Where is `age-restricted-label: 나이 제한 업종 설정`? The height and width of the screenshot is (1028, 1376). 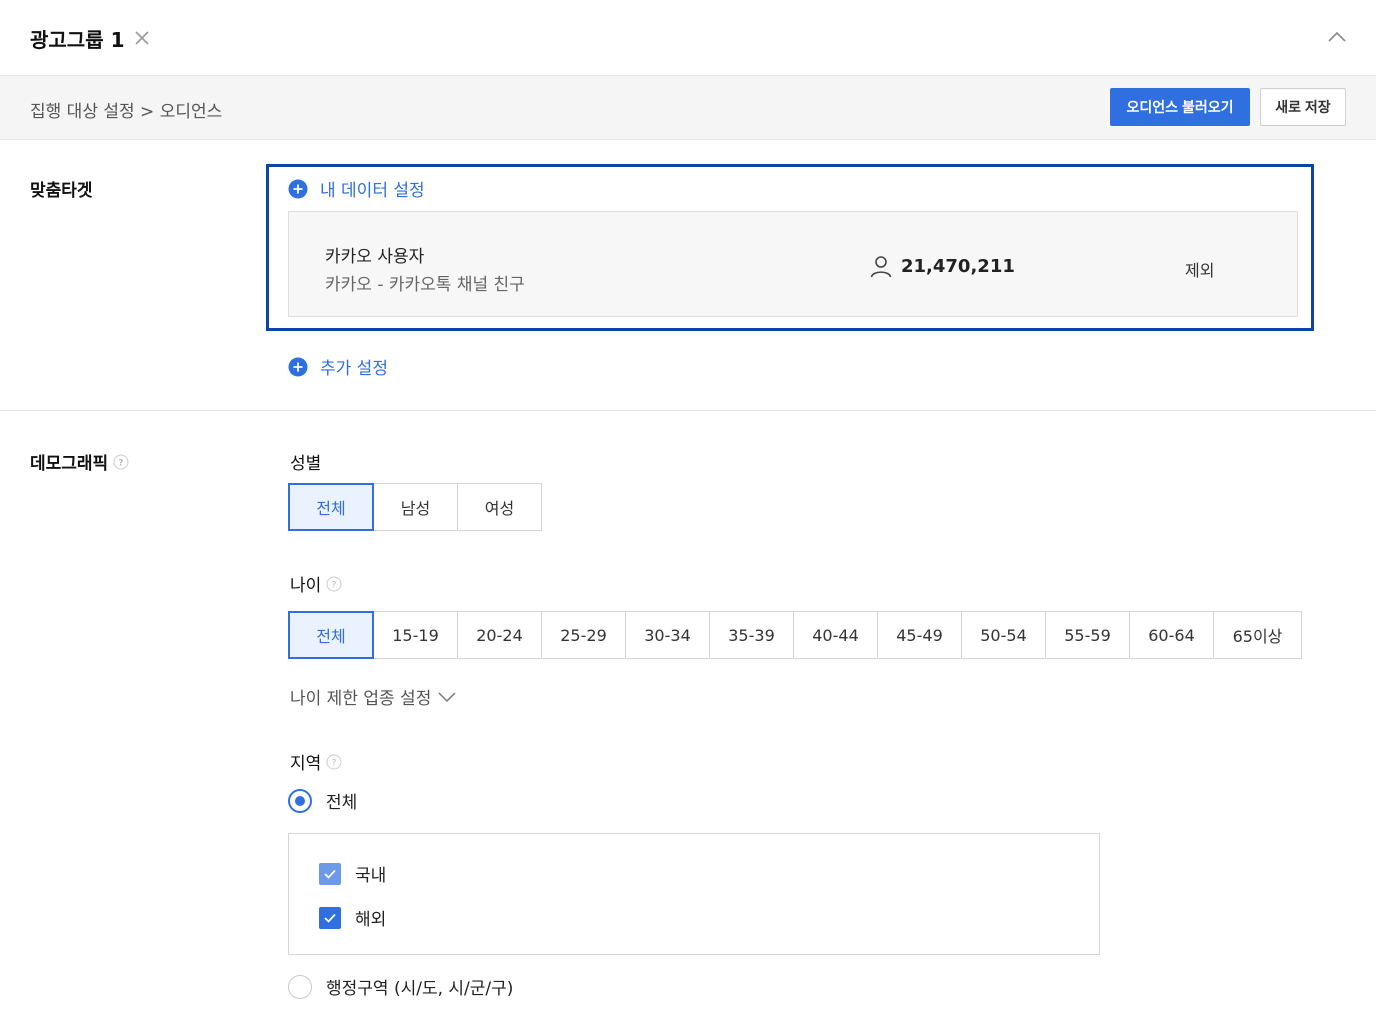 age-restricted-label: 나이 제한 업종 설정 is located at coordinates (361, 699).